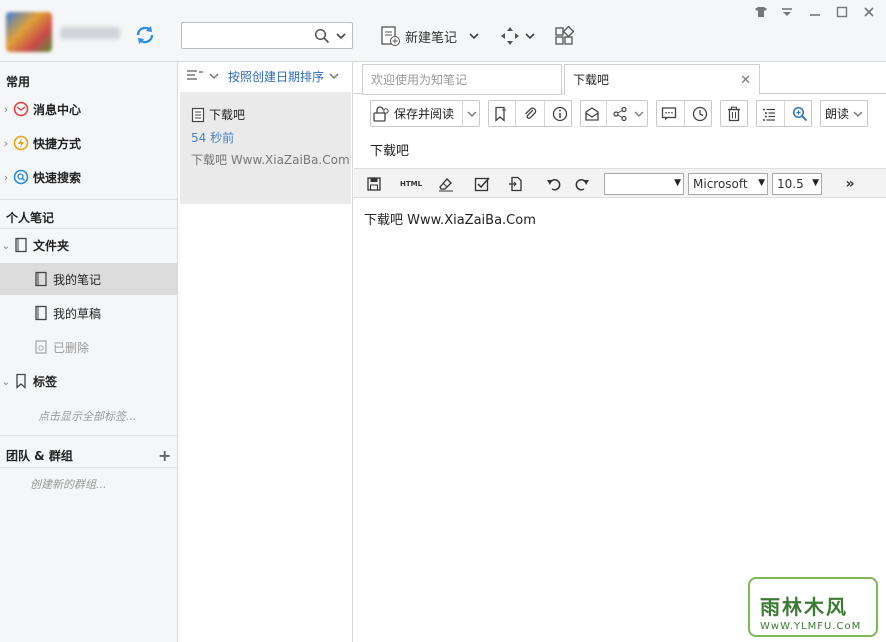 This screenshot has height=642, width=886. I want to click on sidebar-item-label: 我的草稿, so click(77, 313).